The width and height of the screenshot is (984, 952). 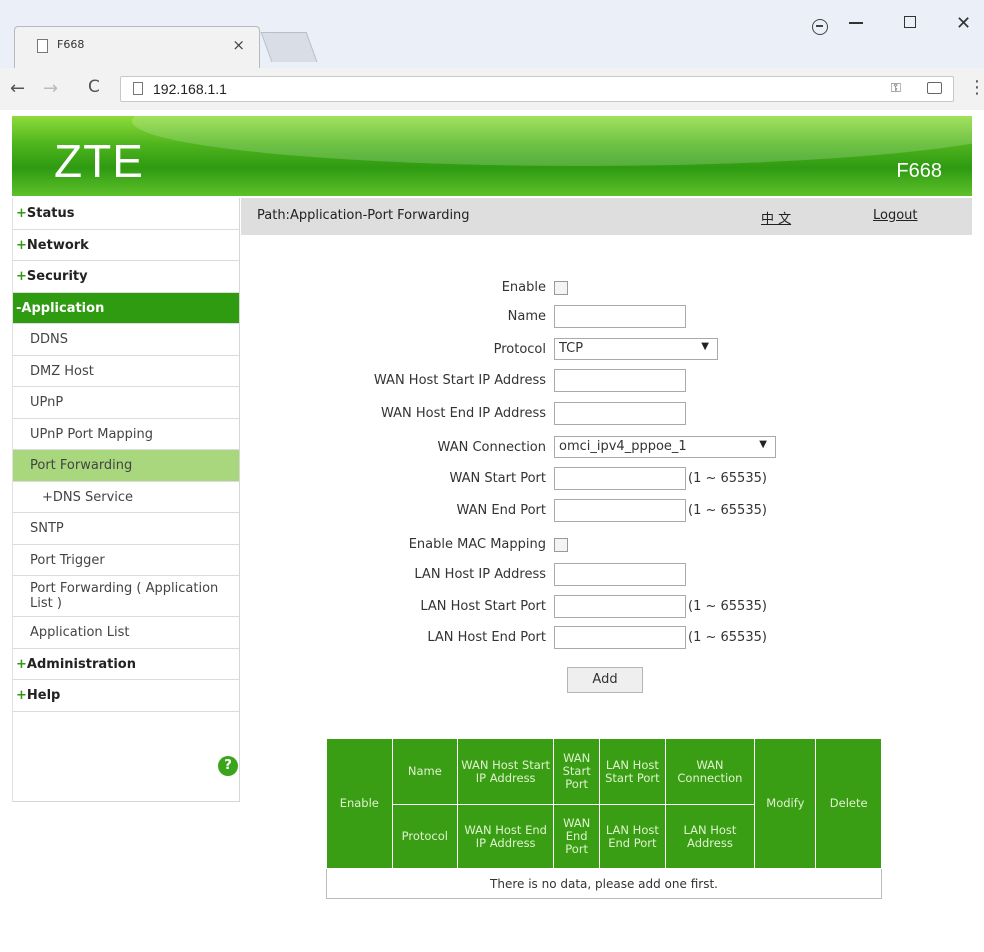 I want to click on new-tab-button, so click(x=289, y=47).